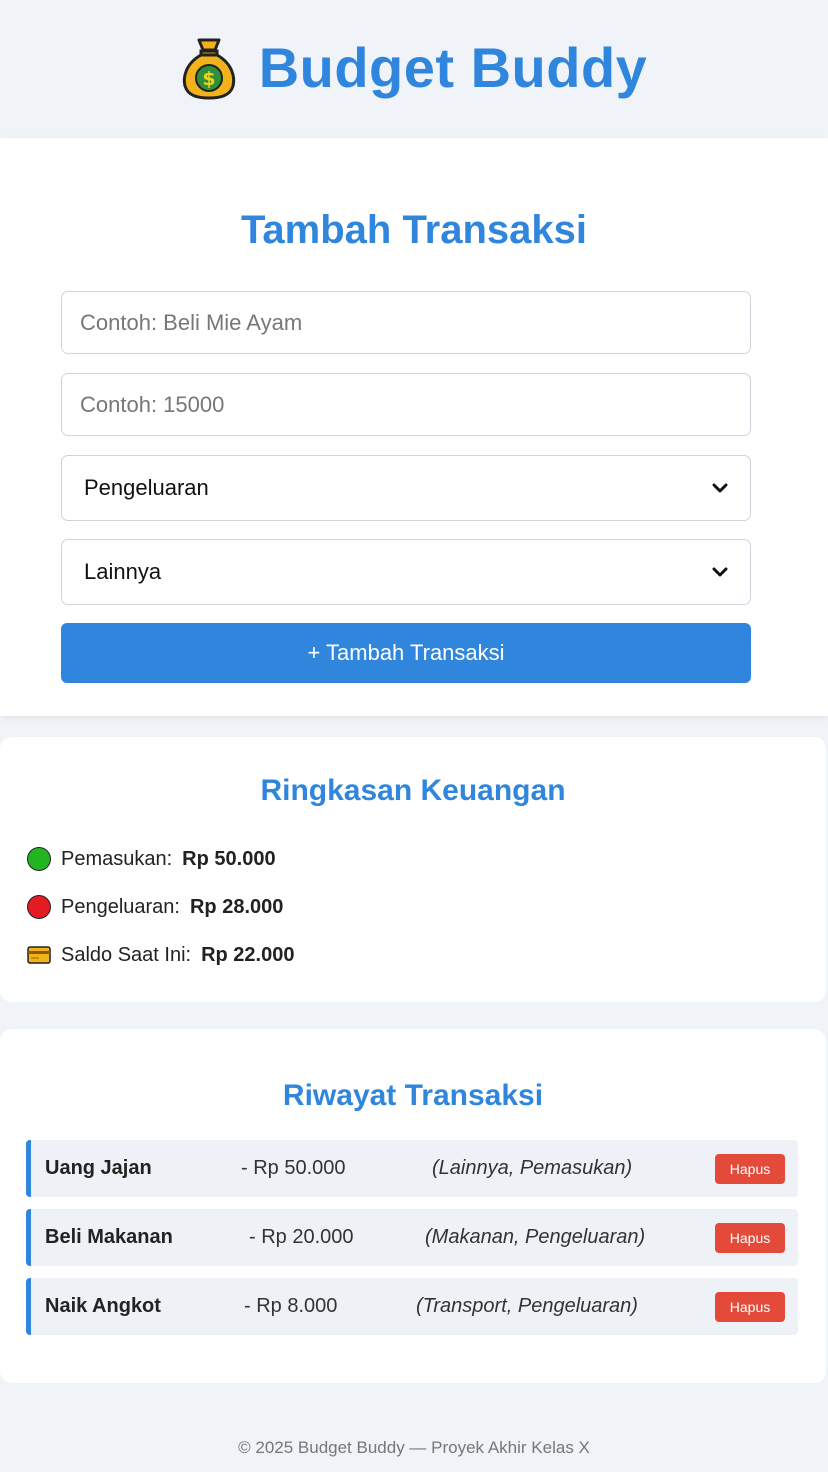  I want to click on description-placeholder: Contoh: Beli Mie Ayam, so click(191, 322).